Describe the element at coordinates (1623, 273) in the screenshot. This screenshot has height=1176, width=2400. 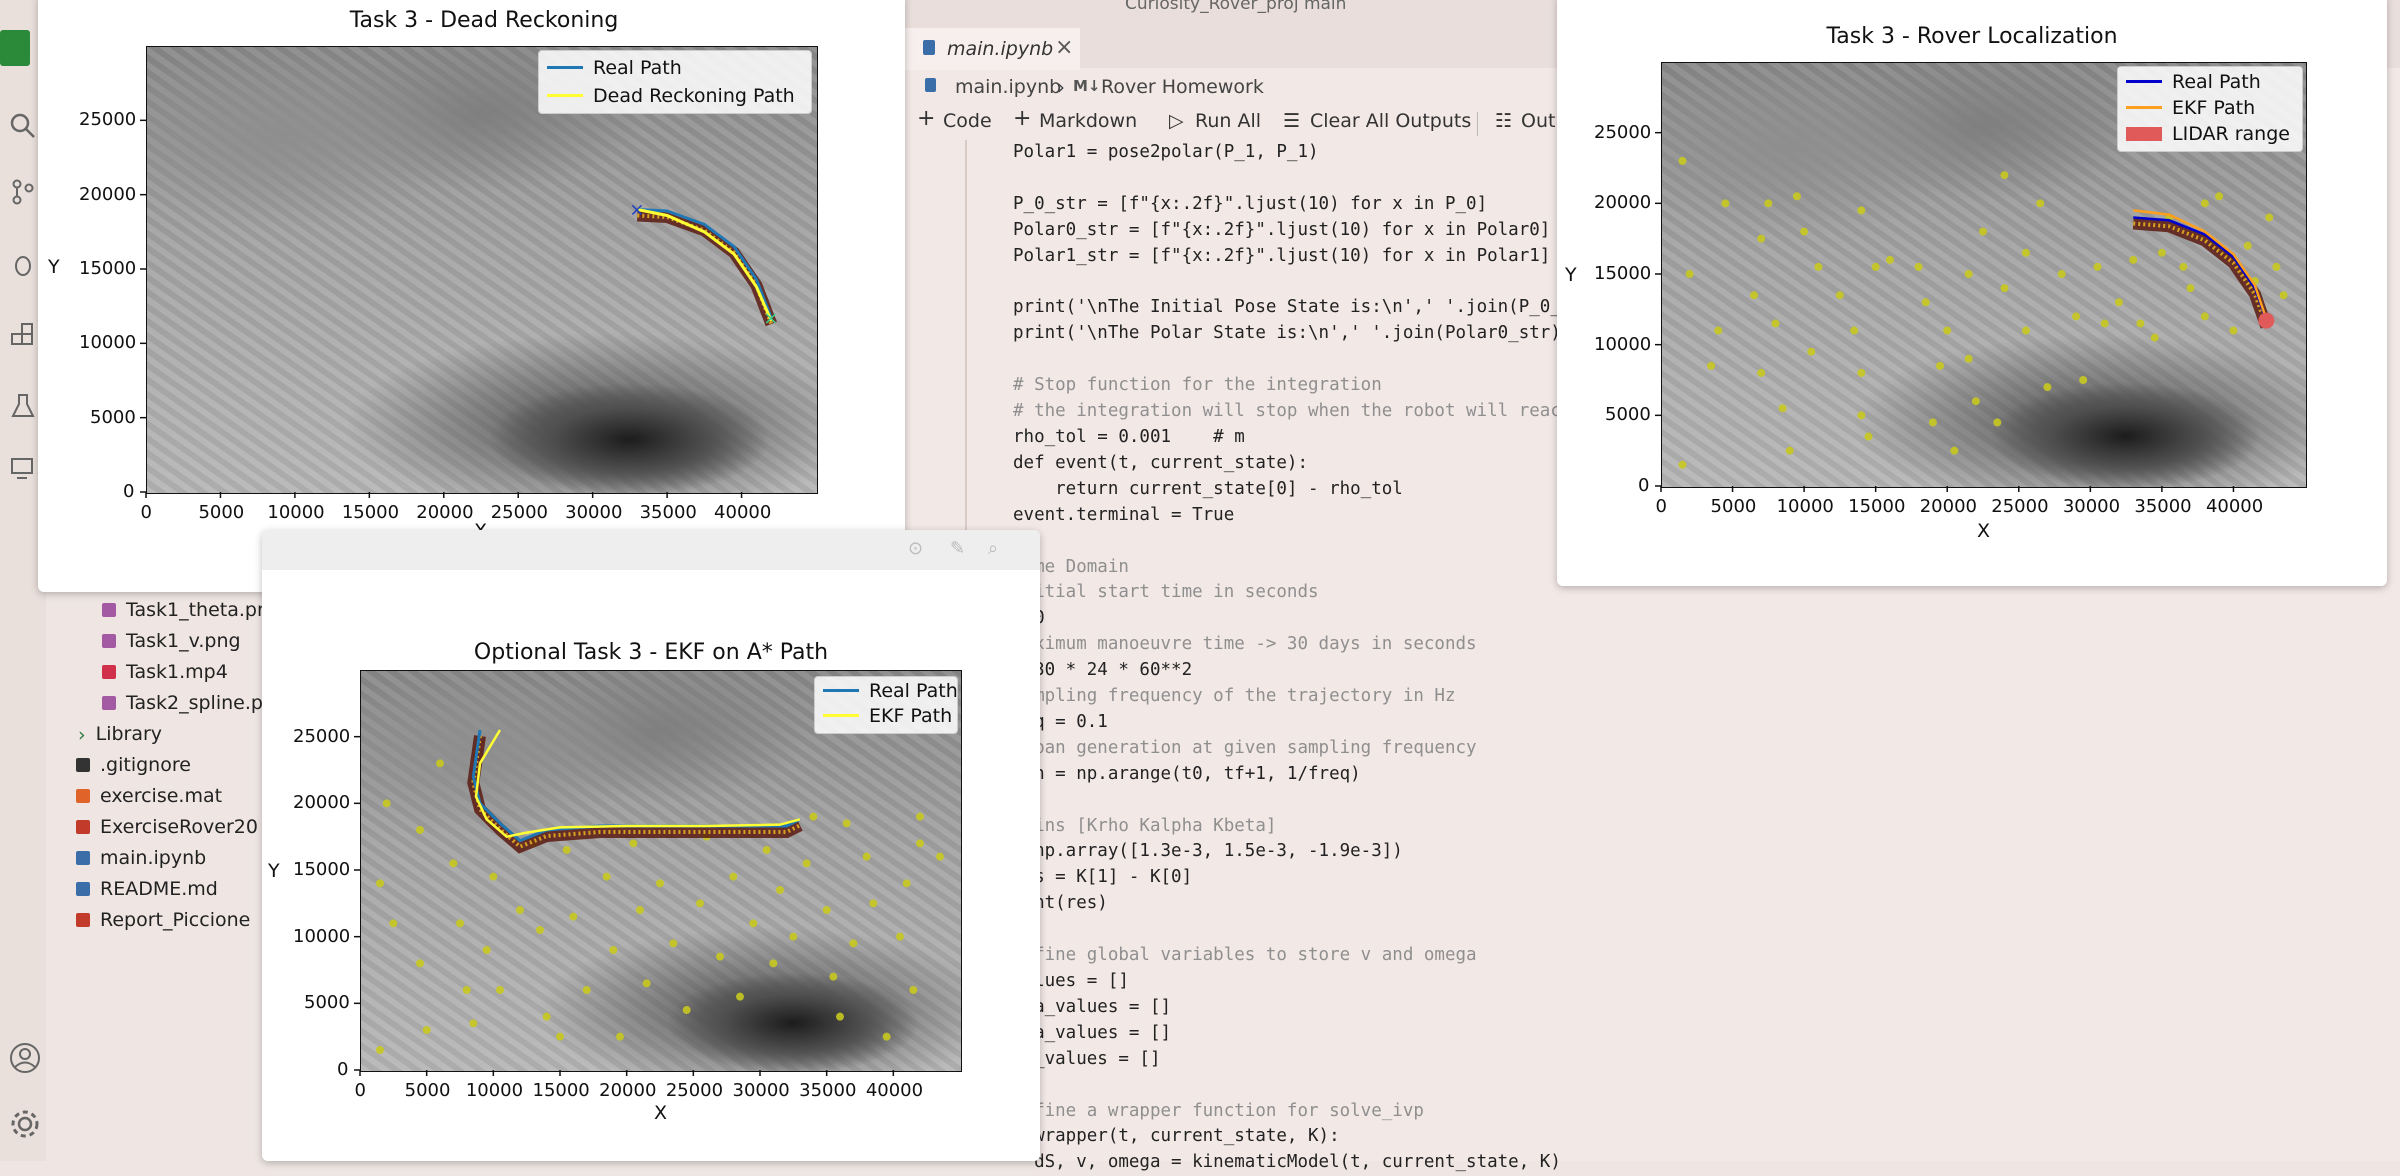
I see `y-tick-label: 15000` at that location.